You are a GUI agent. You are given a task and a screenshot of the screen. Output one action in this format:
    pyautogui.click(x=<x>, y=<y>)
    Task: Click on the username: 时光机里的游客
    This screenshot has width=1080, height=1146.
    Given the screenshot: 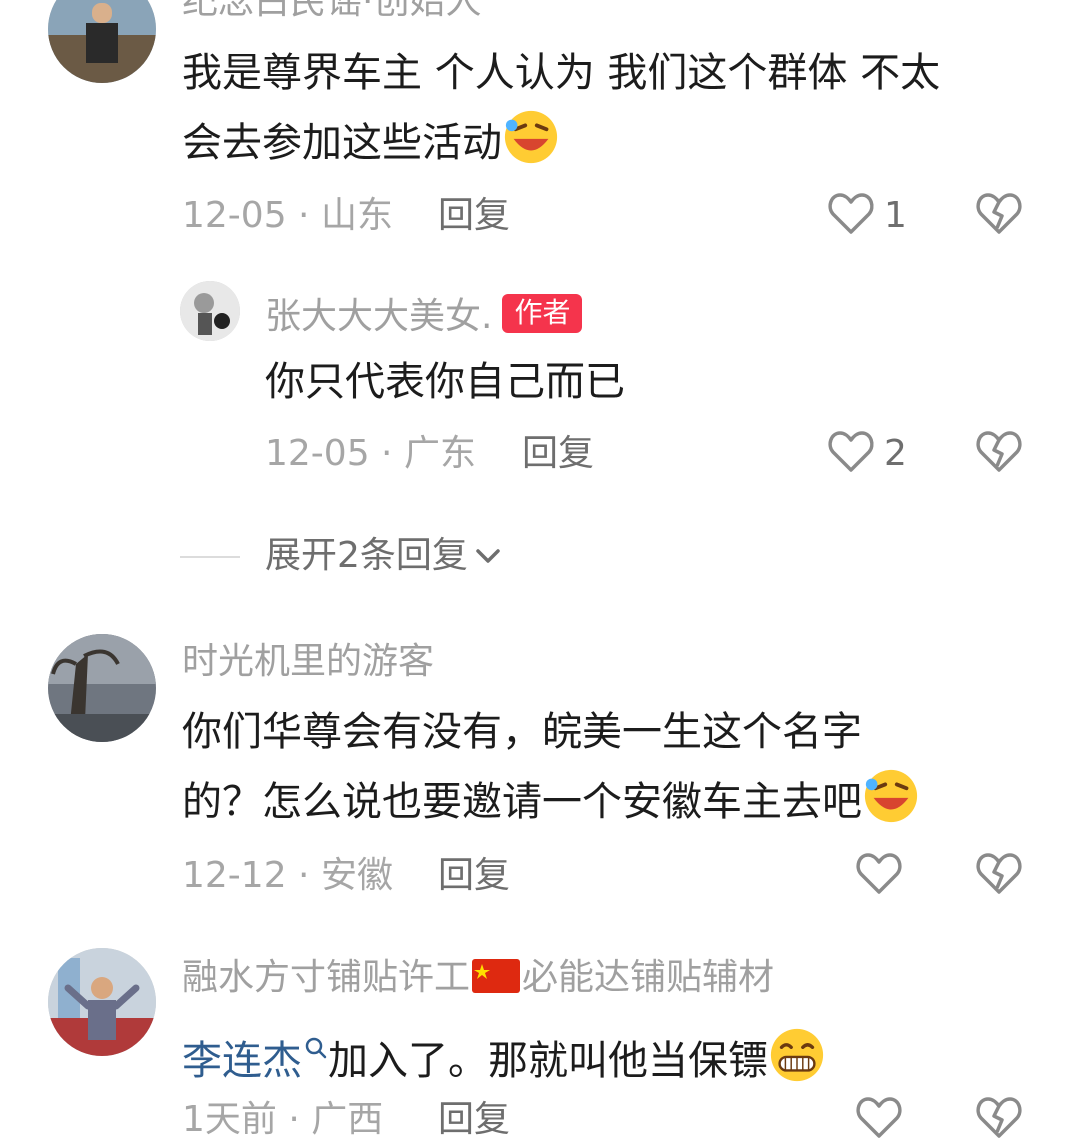 What is the action you would take?
    pyautogui.click(x=308, y=662)
    